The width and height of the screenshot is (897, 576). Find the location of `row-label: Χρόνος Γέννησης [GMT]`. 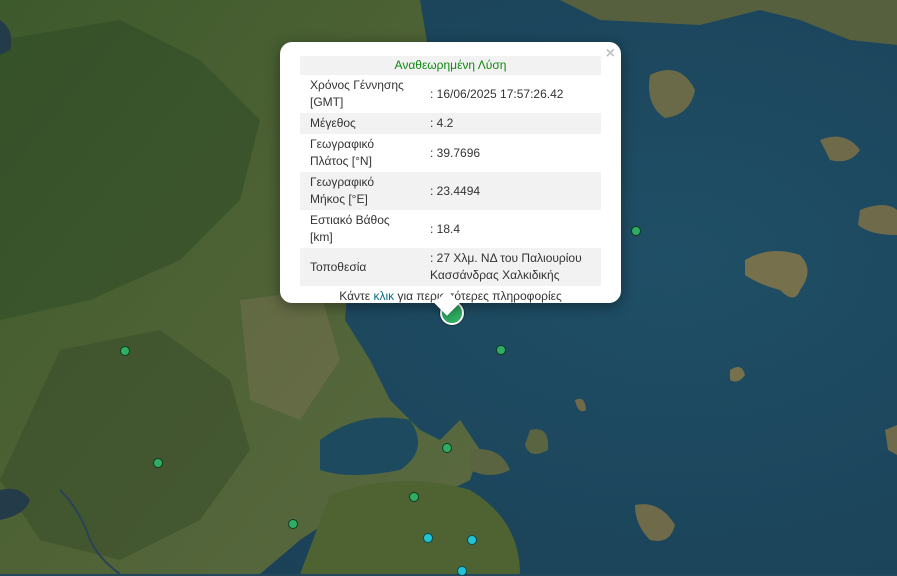

row-label: Χρόνος Γέννησης [GMT] is located at coordinates (357, 93).